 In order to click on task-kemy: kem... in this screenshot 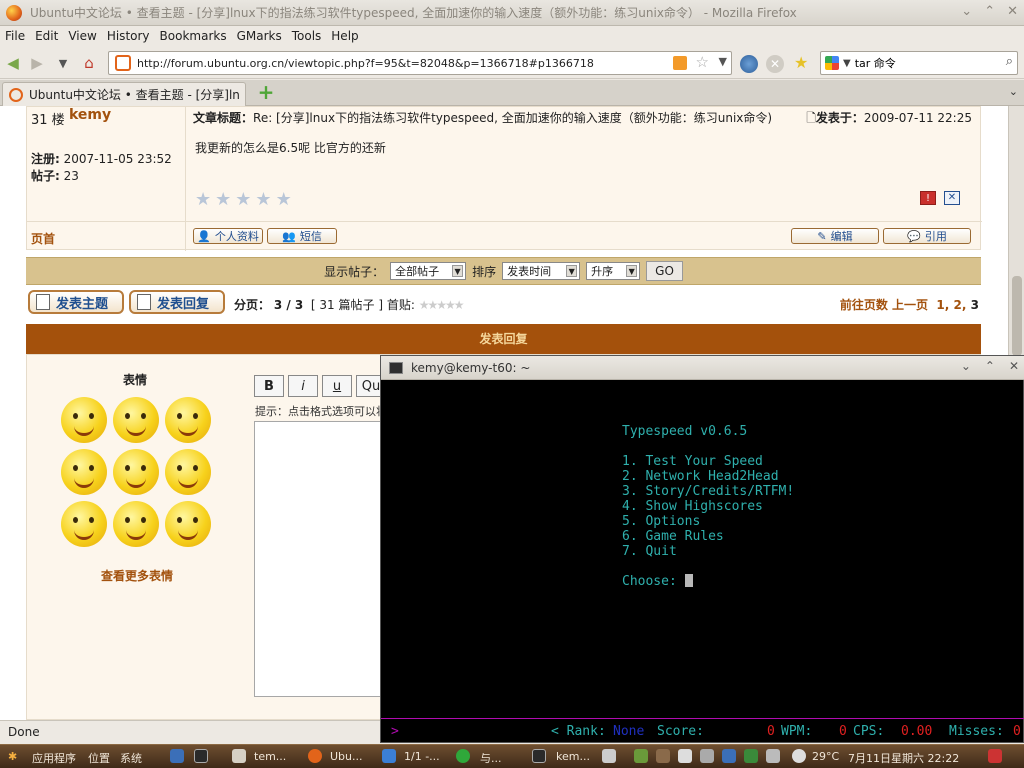, I will do `click(573, 756)`.